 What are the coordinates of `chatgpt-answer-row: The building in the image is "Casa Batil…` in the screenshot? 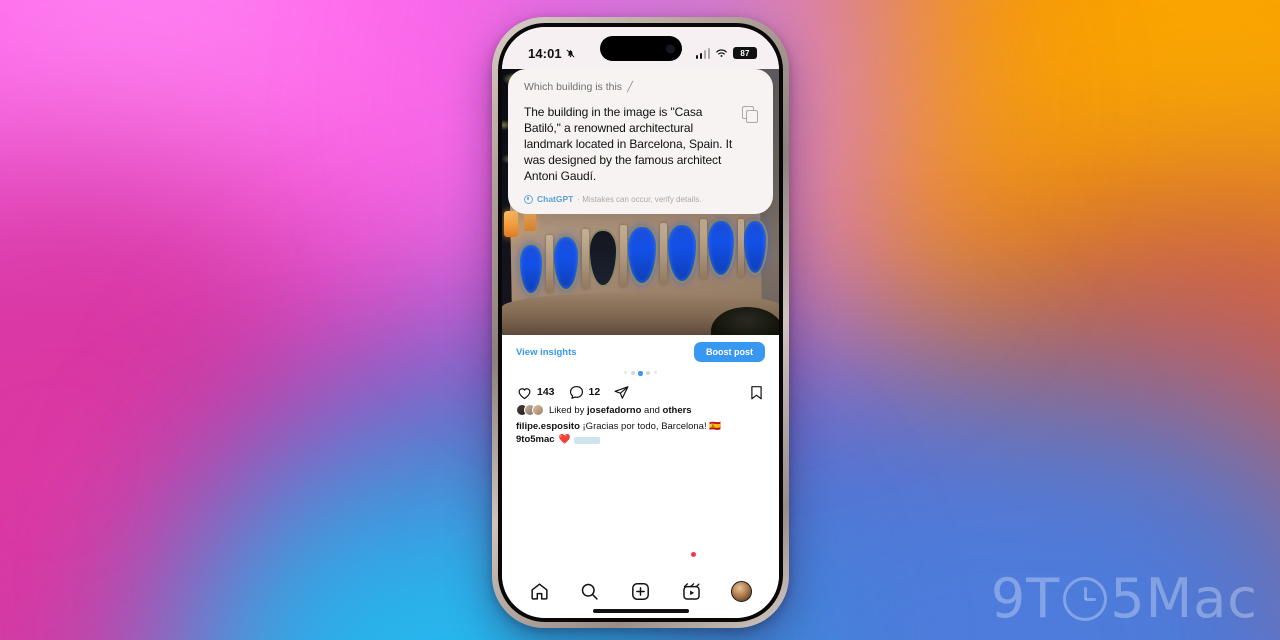 It's located at (641, 144).